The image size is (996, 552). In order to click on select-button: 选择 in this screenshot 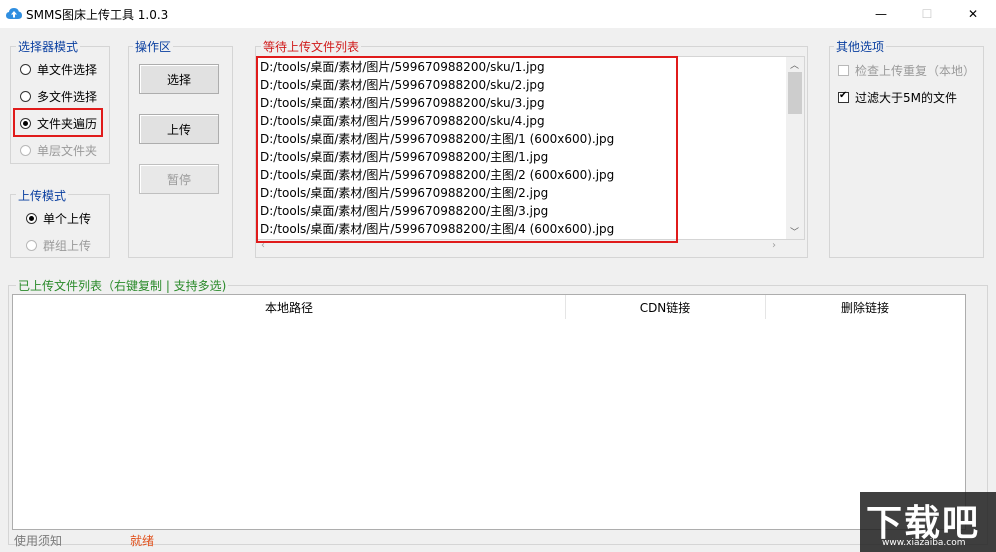, I will do `click(179, 79)`.